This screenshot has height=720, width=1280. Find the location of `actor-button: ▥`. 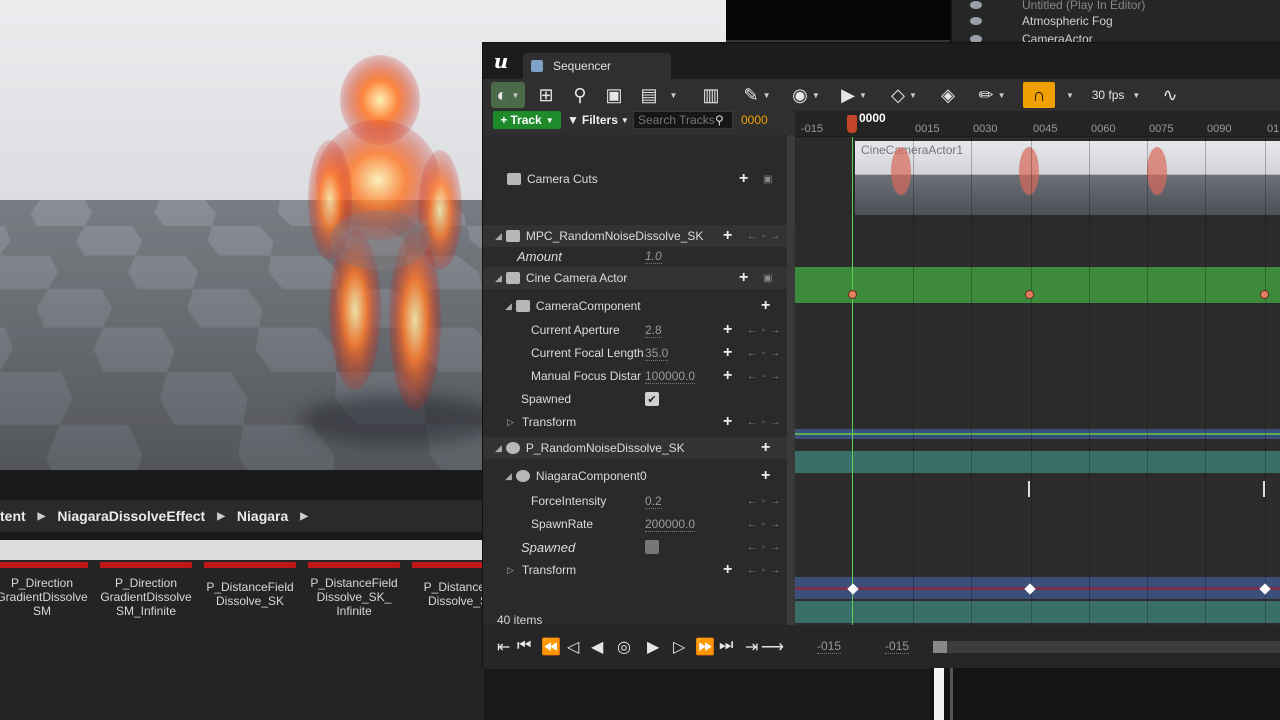

actor-button: ▥ is located at coordinates (711, 95).